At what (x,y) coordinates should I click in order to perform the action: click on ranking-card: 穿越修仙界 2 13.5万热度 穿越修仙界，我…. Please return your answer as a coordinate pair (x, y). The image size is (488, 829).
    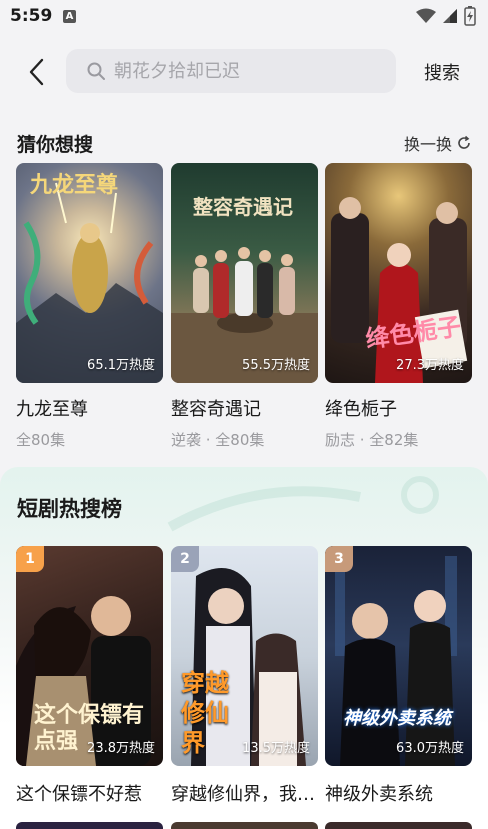
    Looking at the image, I should click on (244, 676).